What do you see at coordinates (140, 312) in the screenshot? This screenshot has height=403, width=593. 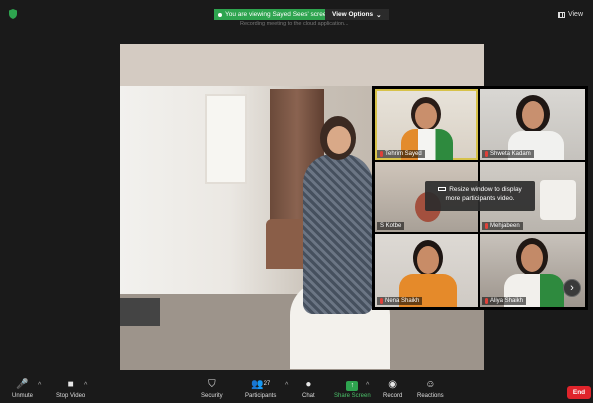 I see `shared-screen-table` at bounding box center [140, 312].